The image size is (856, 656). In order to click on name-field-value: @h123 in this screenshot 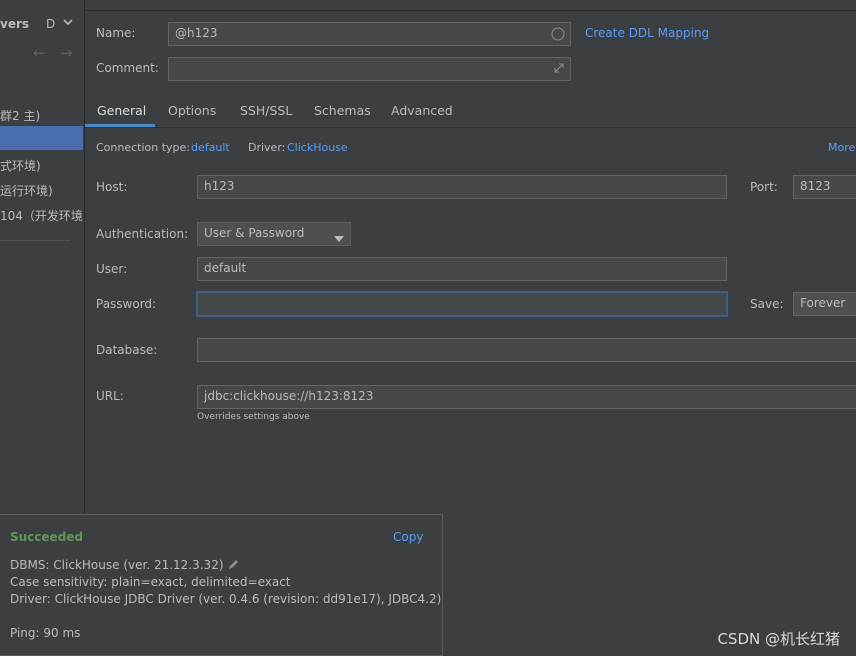, I will do `click(196, 33)`.